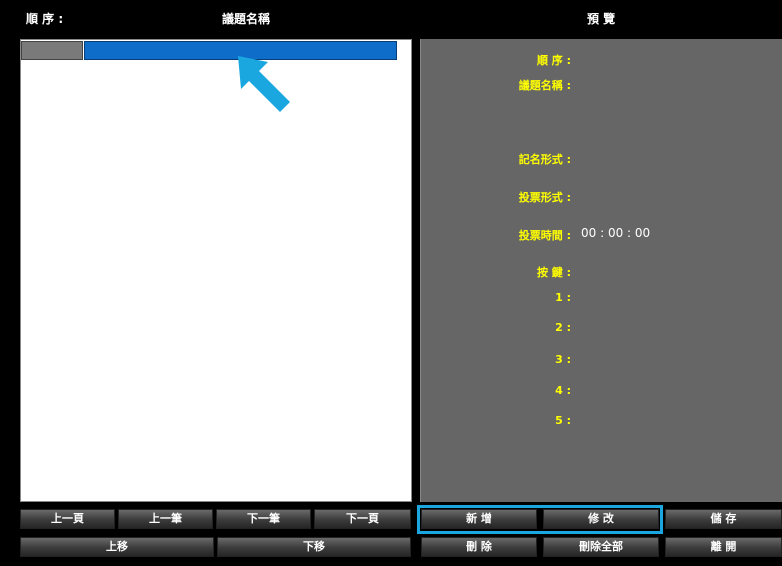  What do you see at coordinates (52, 50) in the screenshot?
I see `selected-order-cell` at bounding box center [52, 50].